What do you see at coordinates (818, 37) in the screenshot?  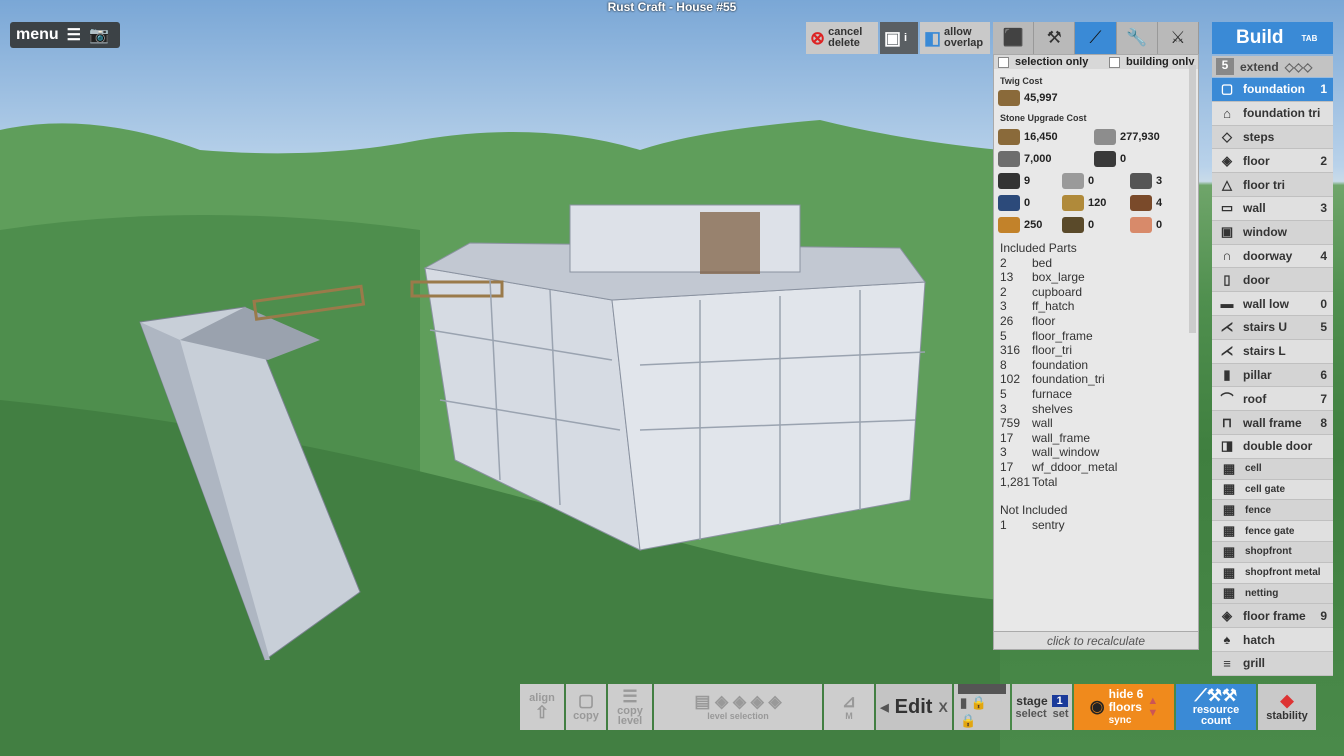 I see `cancel-icon: ⊗` at bounding box center [818, 37].